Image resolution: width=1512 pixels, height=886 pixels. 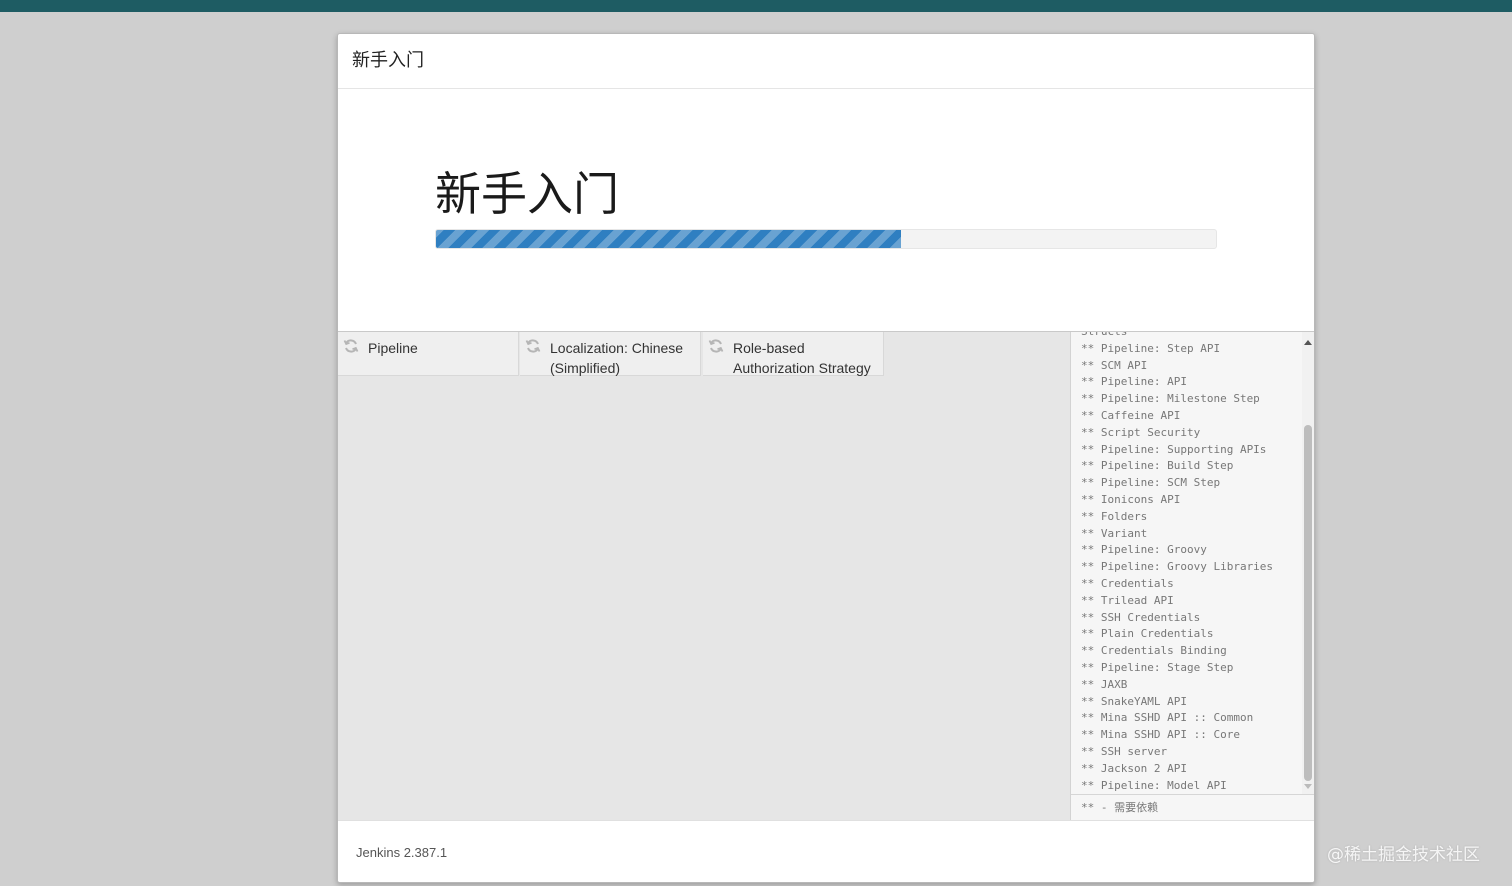 What do you see at coordinates (1154, 651) in the screenshot?
I see `log-line: ** Credentials Binding` at bounding box center [1154, 651].